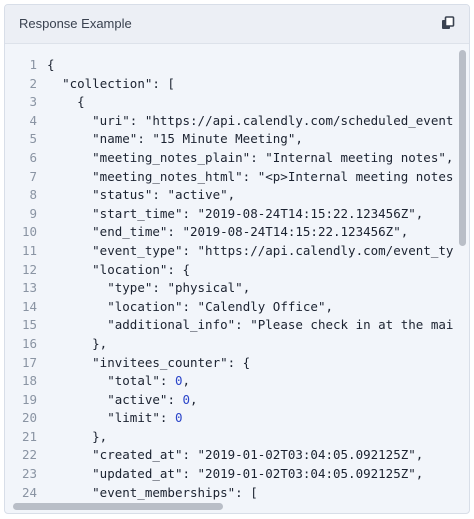 This screenshot has width=474, height=519. What do you see at coordinates (231, 506) in the screenshot?
I see `horizontal-scrollbar` at bounding box center [231, 506].